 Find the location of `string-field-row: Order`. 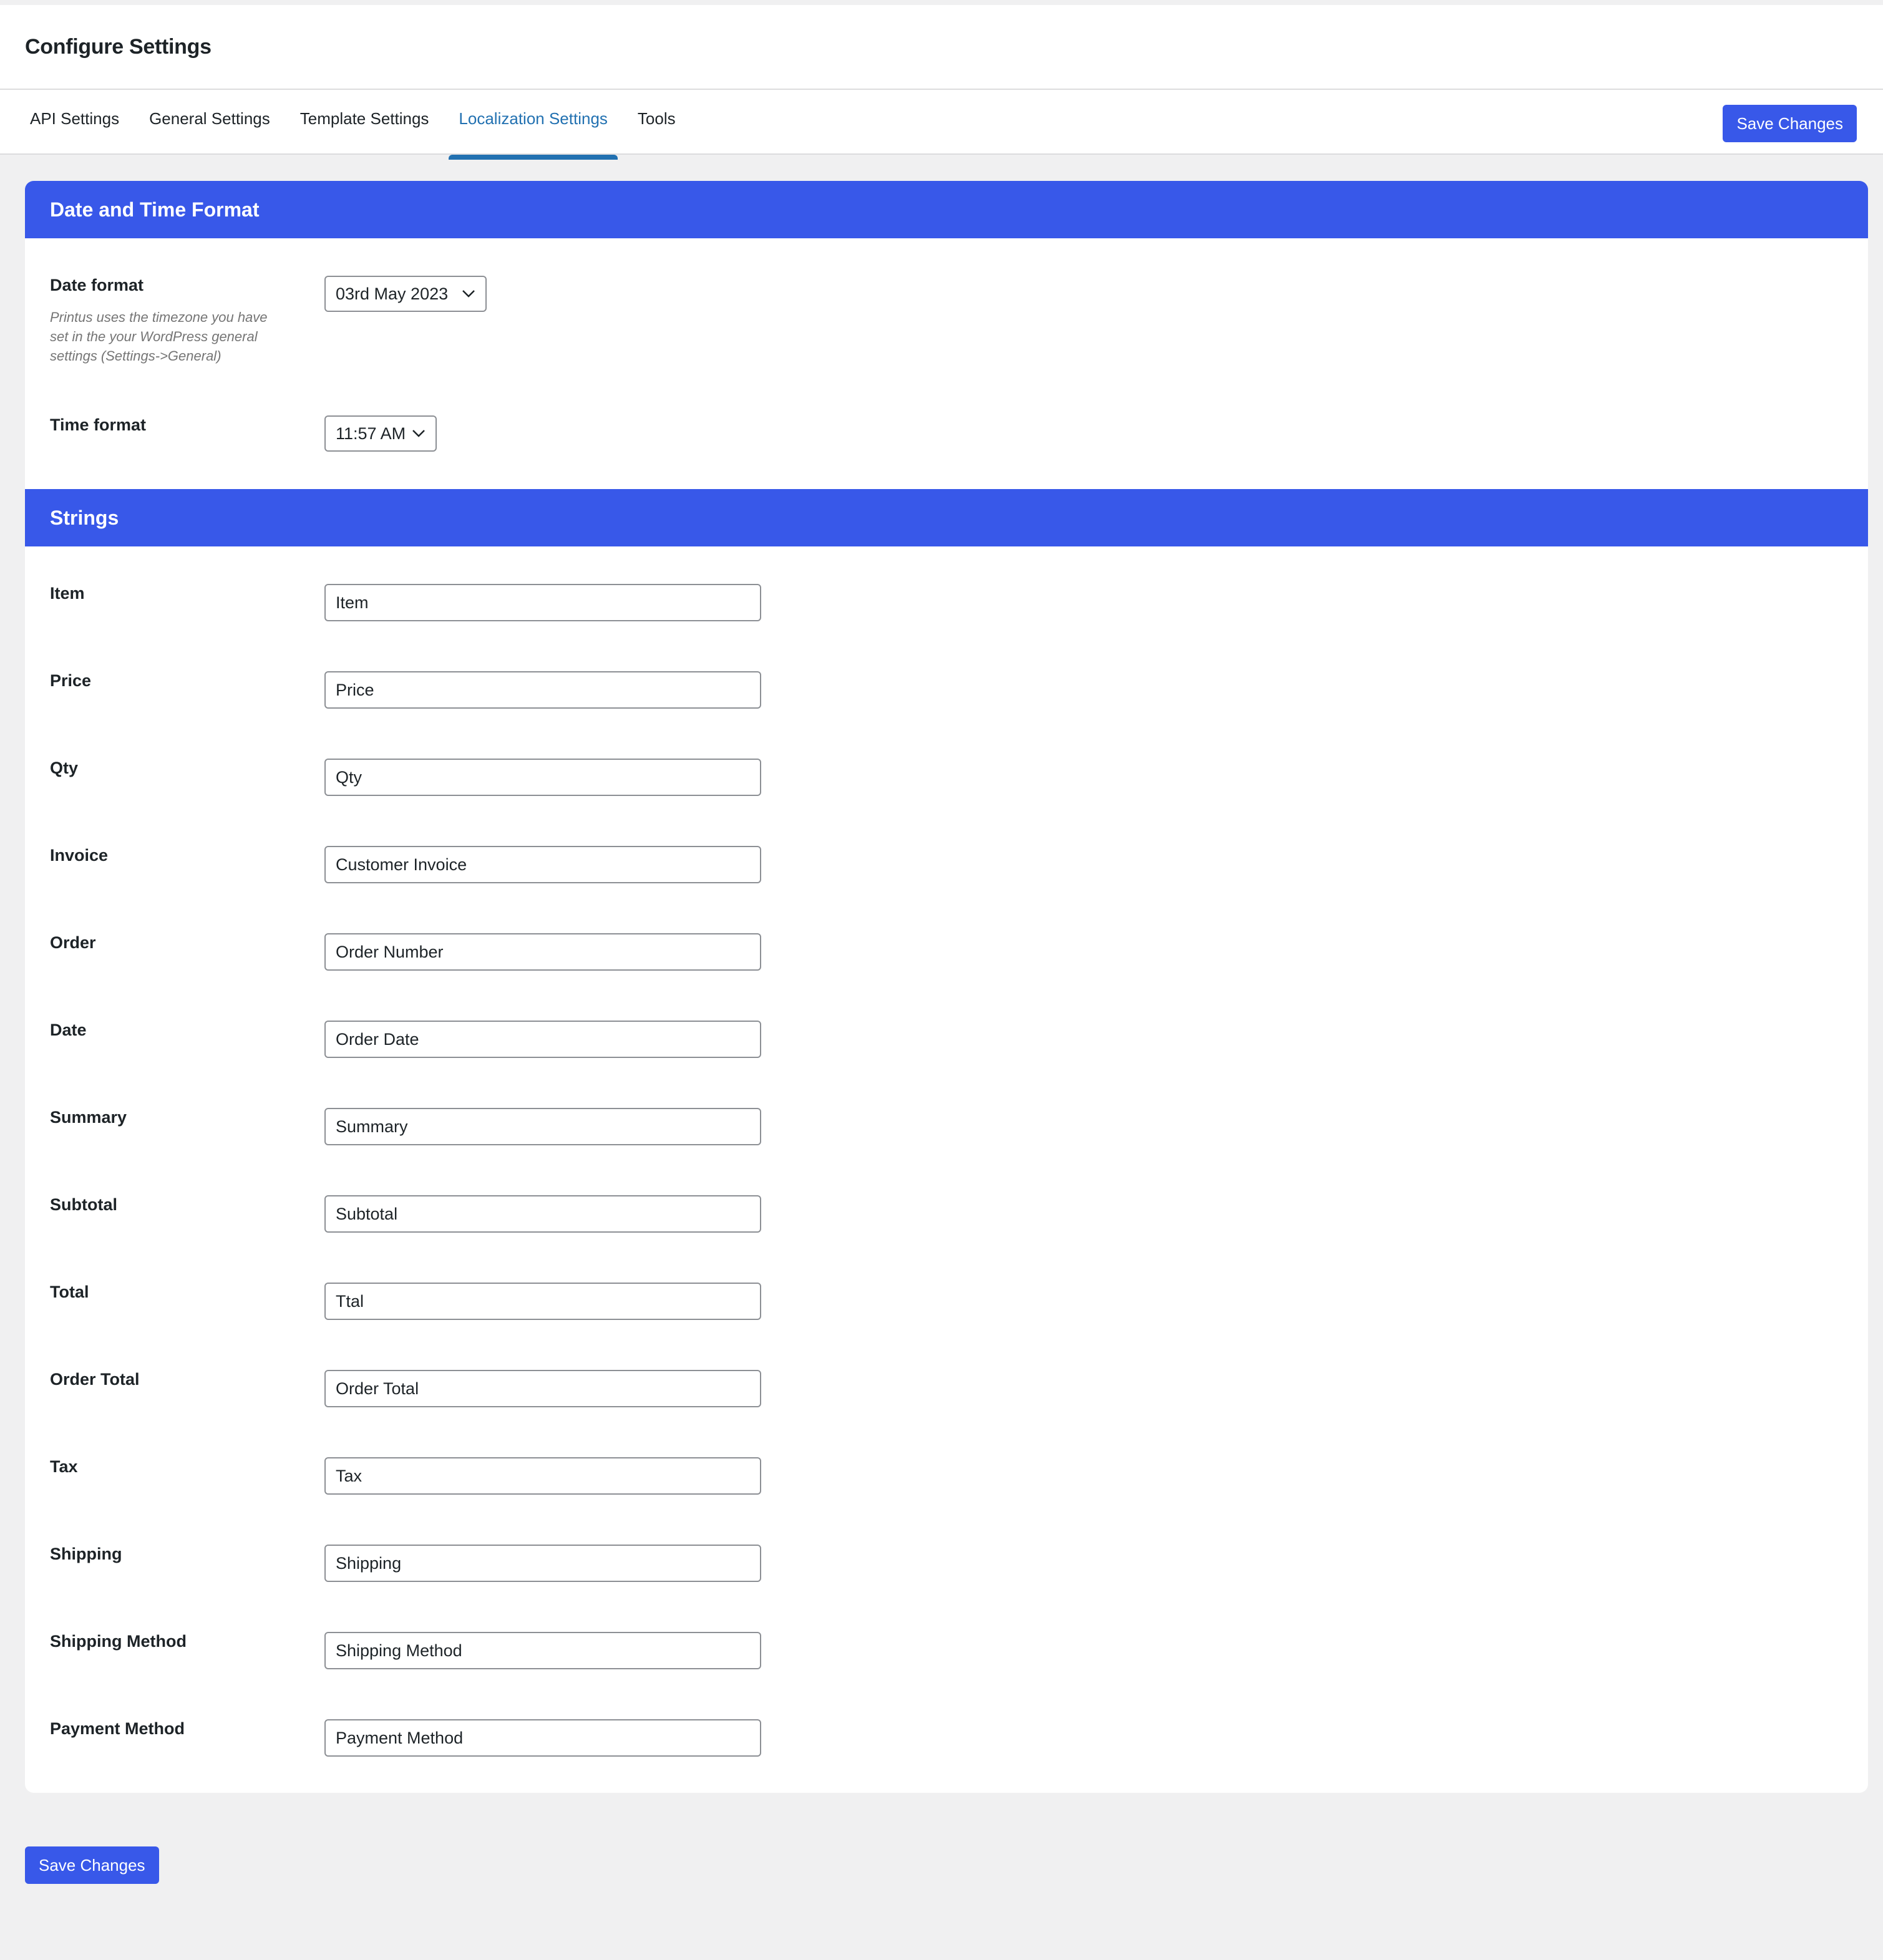

string-field-row: Order is located at coordinates (946, 952).